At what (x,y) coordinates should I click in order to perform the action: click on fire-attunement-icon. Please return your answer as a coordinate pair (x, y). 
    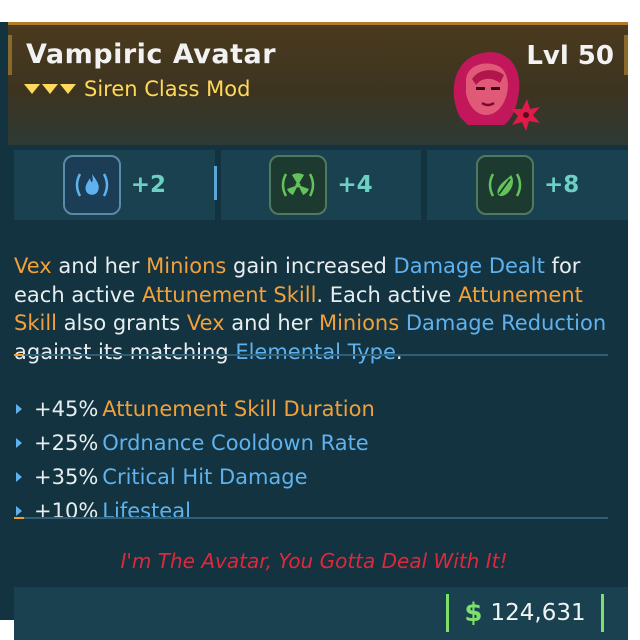
    Looking at the image, I should click on (91, 185).